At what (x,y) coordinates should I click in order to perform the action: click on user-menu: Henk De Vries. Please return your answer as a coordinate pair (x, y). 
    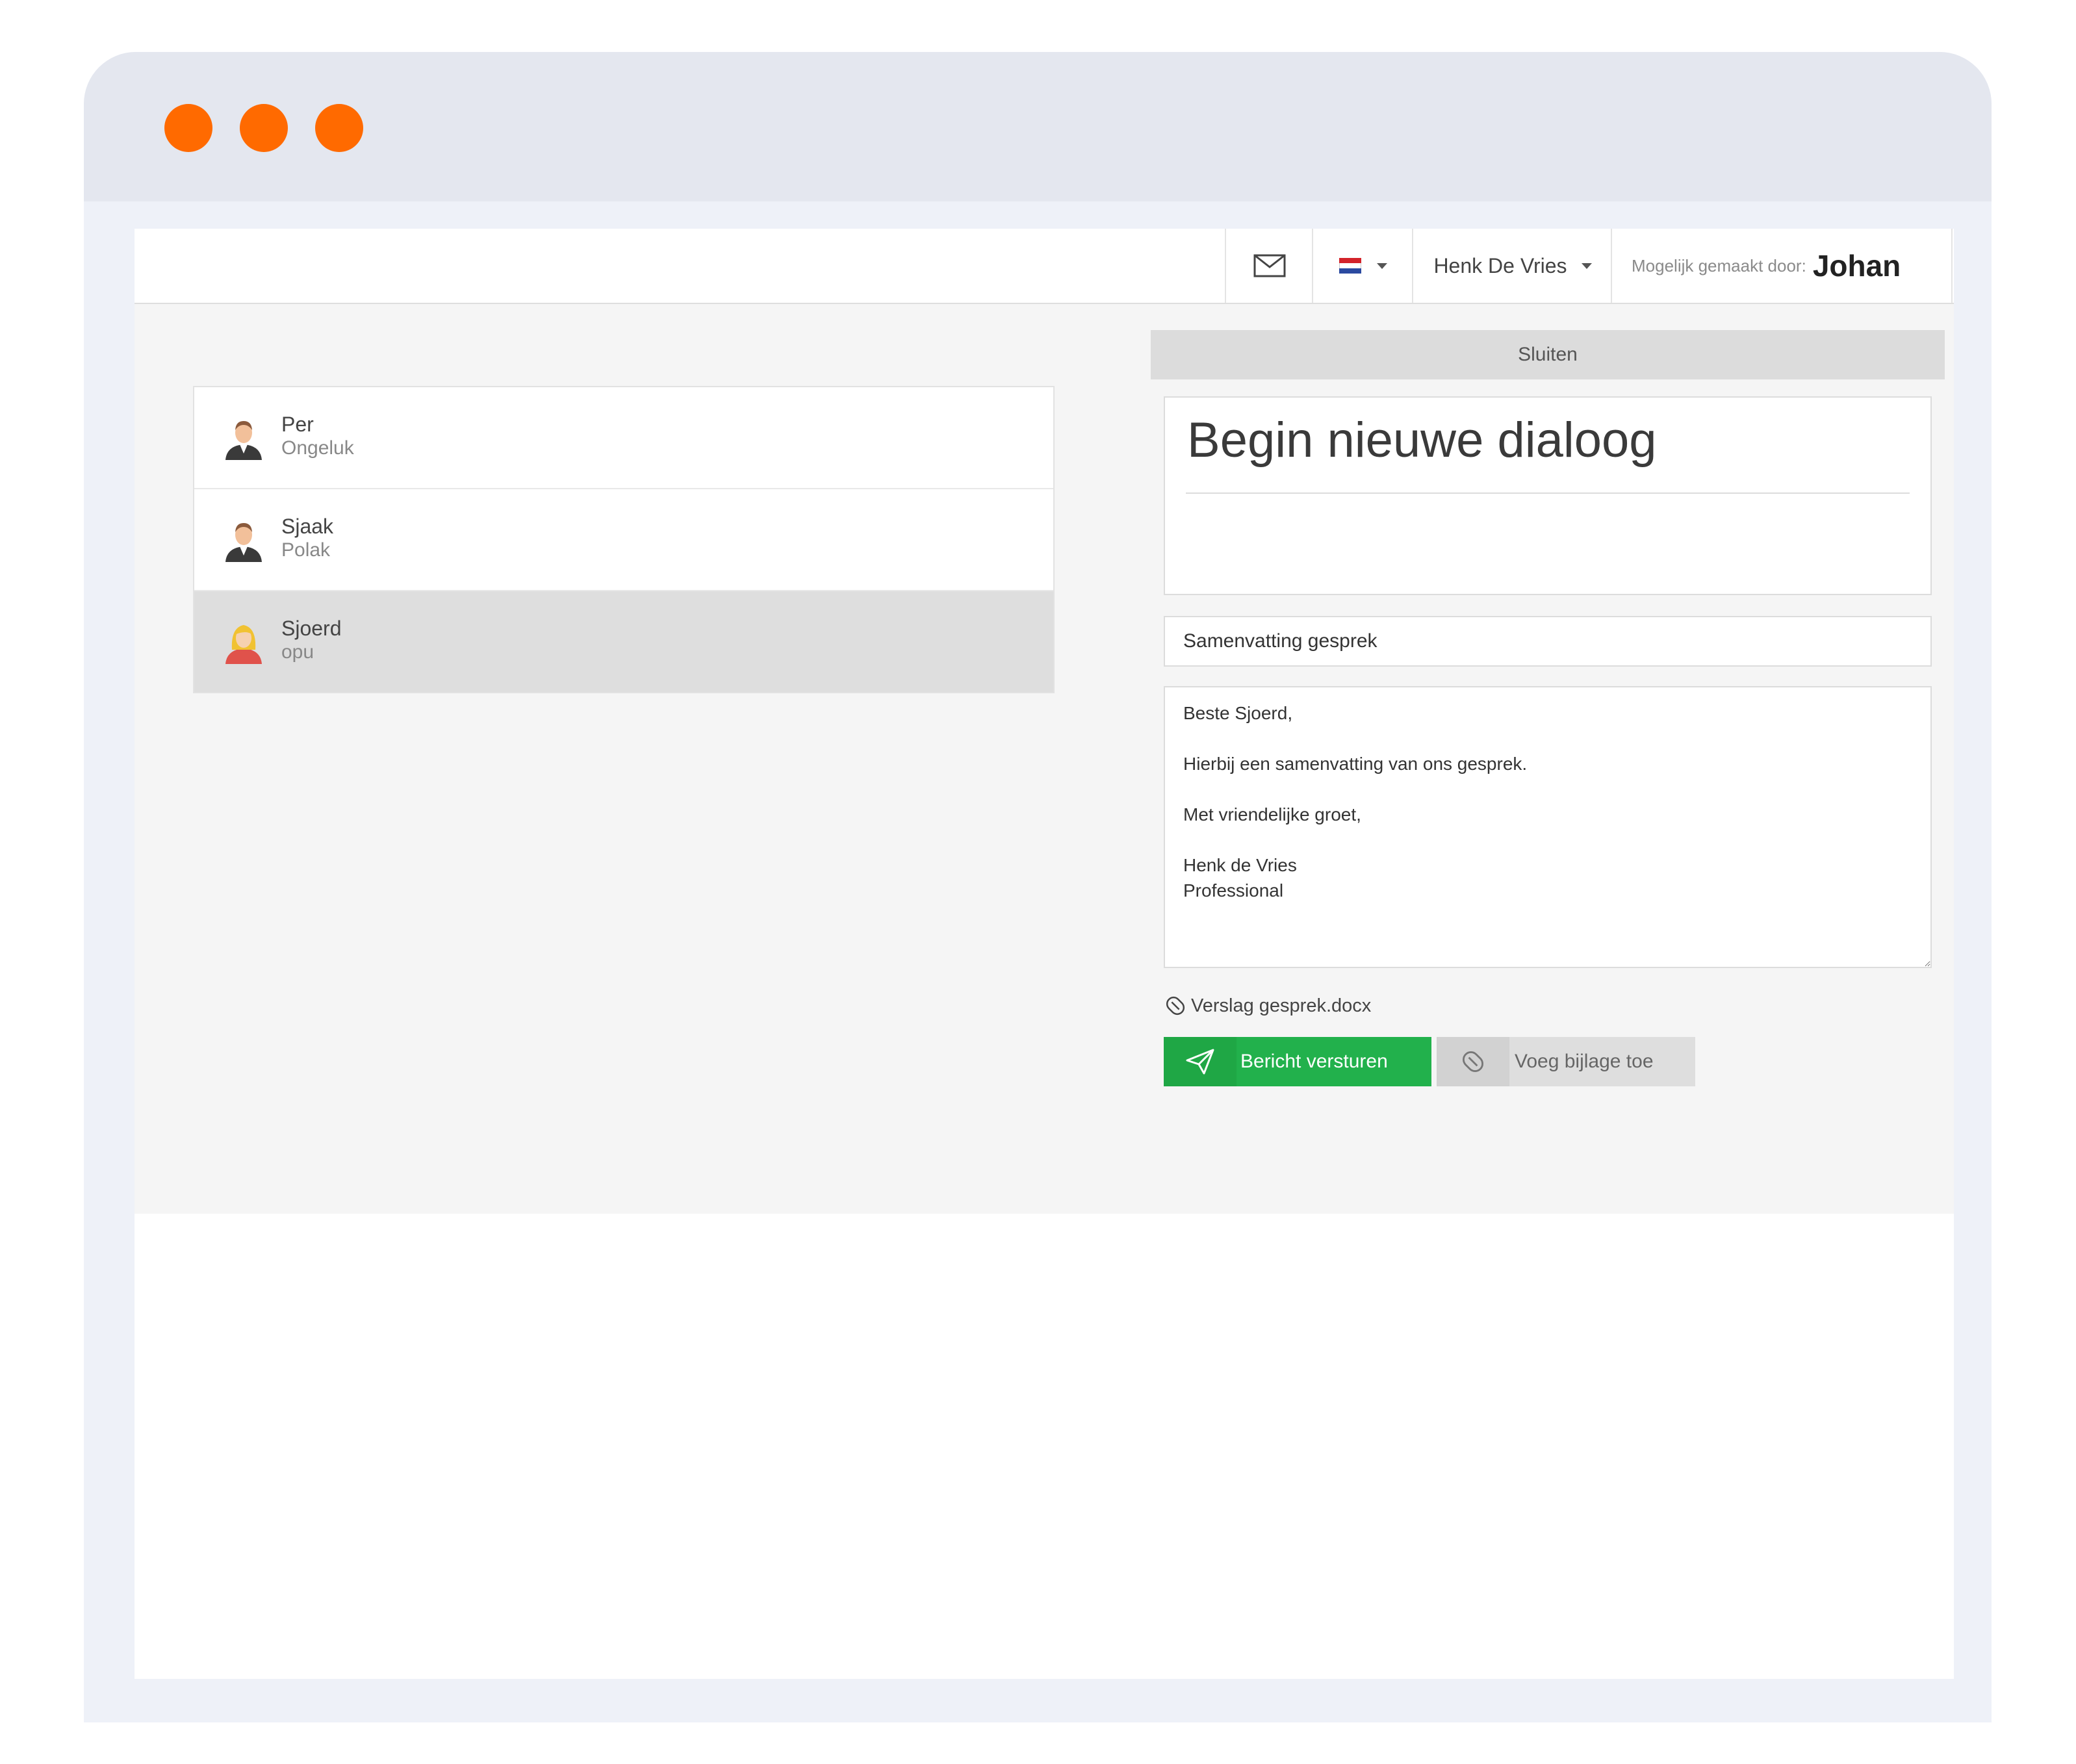
    Looking at the image, I should click on (1512, 266).